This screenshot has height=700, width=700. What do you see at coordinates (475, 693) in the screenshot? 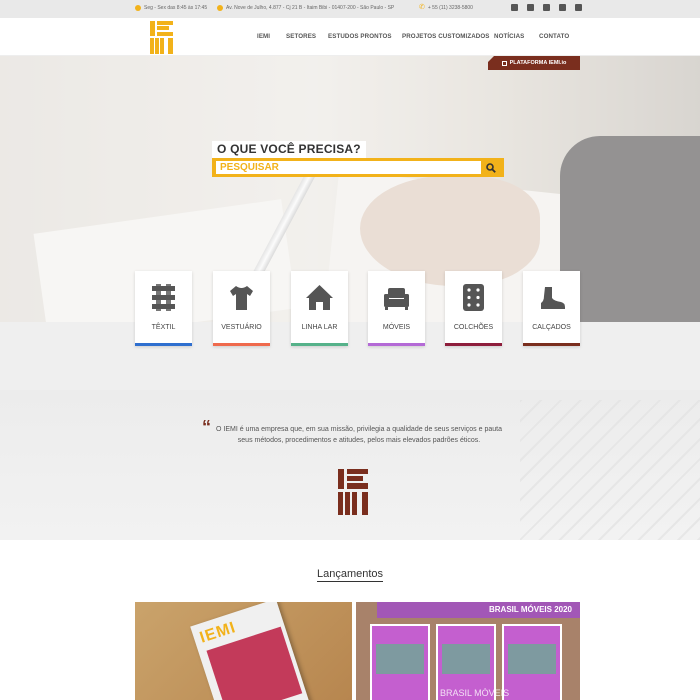
I see `magazine-caption: BRASIL MÓVEIS` at bounding box center [475, 693].